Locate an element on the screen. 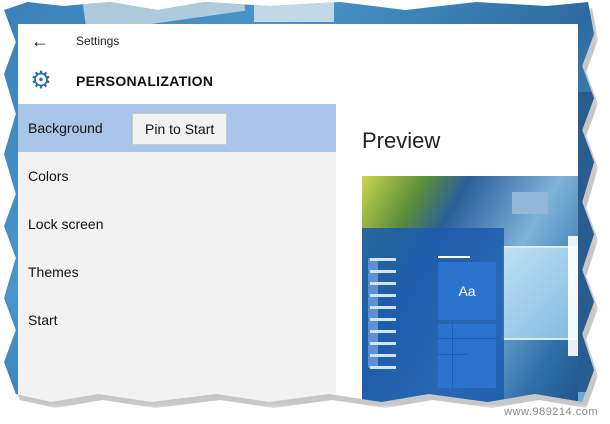 The image size is (610, 424). preview-tile: Aa is located at coordinates (467, 291).